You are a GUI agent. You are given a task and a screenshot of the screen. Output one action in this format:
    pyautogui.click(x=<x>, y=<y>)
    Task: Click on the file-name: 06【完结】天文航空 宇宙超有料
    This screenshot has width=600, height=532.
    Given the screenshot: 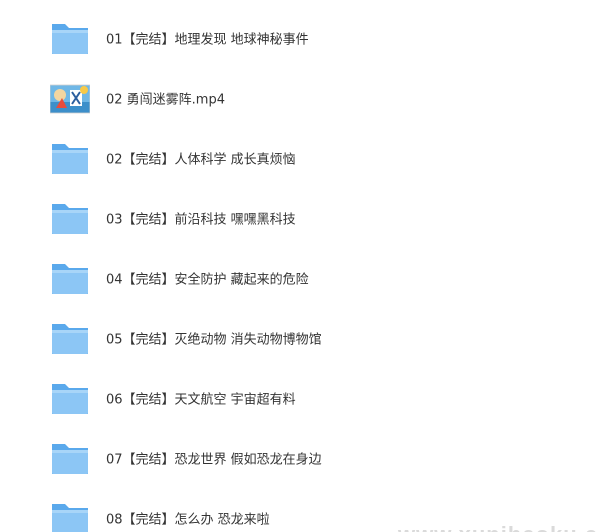 What is the action you would take?
    pyautogui.click(x=201, y=400)
    